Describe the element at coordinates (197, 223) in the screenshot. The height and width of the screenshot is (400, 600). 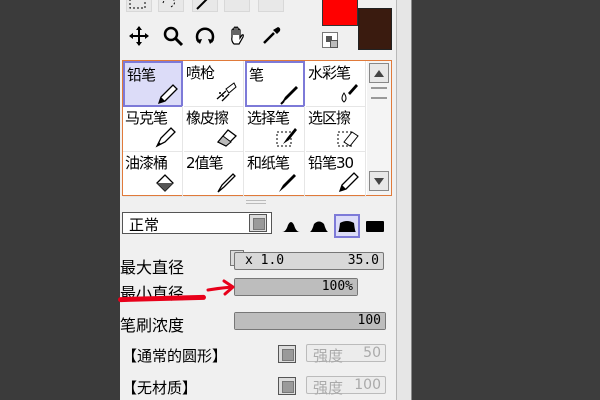
I see `blend-mode-select: 正常` at that location.